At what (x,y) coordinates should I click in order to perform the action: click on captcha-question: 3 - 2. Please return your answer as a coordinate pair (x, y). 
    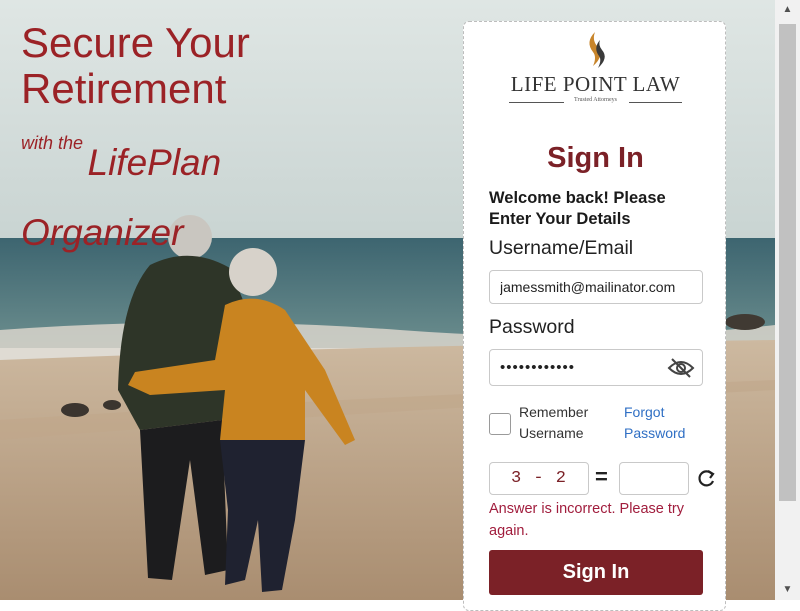
    Looking at the image, I should click on (539, 478).